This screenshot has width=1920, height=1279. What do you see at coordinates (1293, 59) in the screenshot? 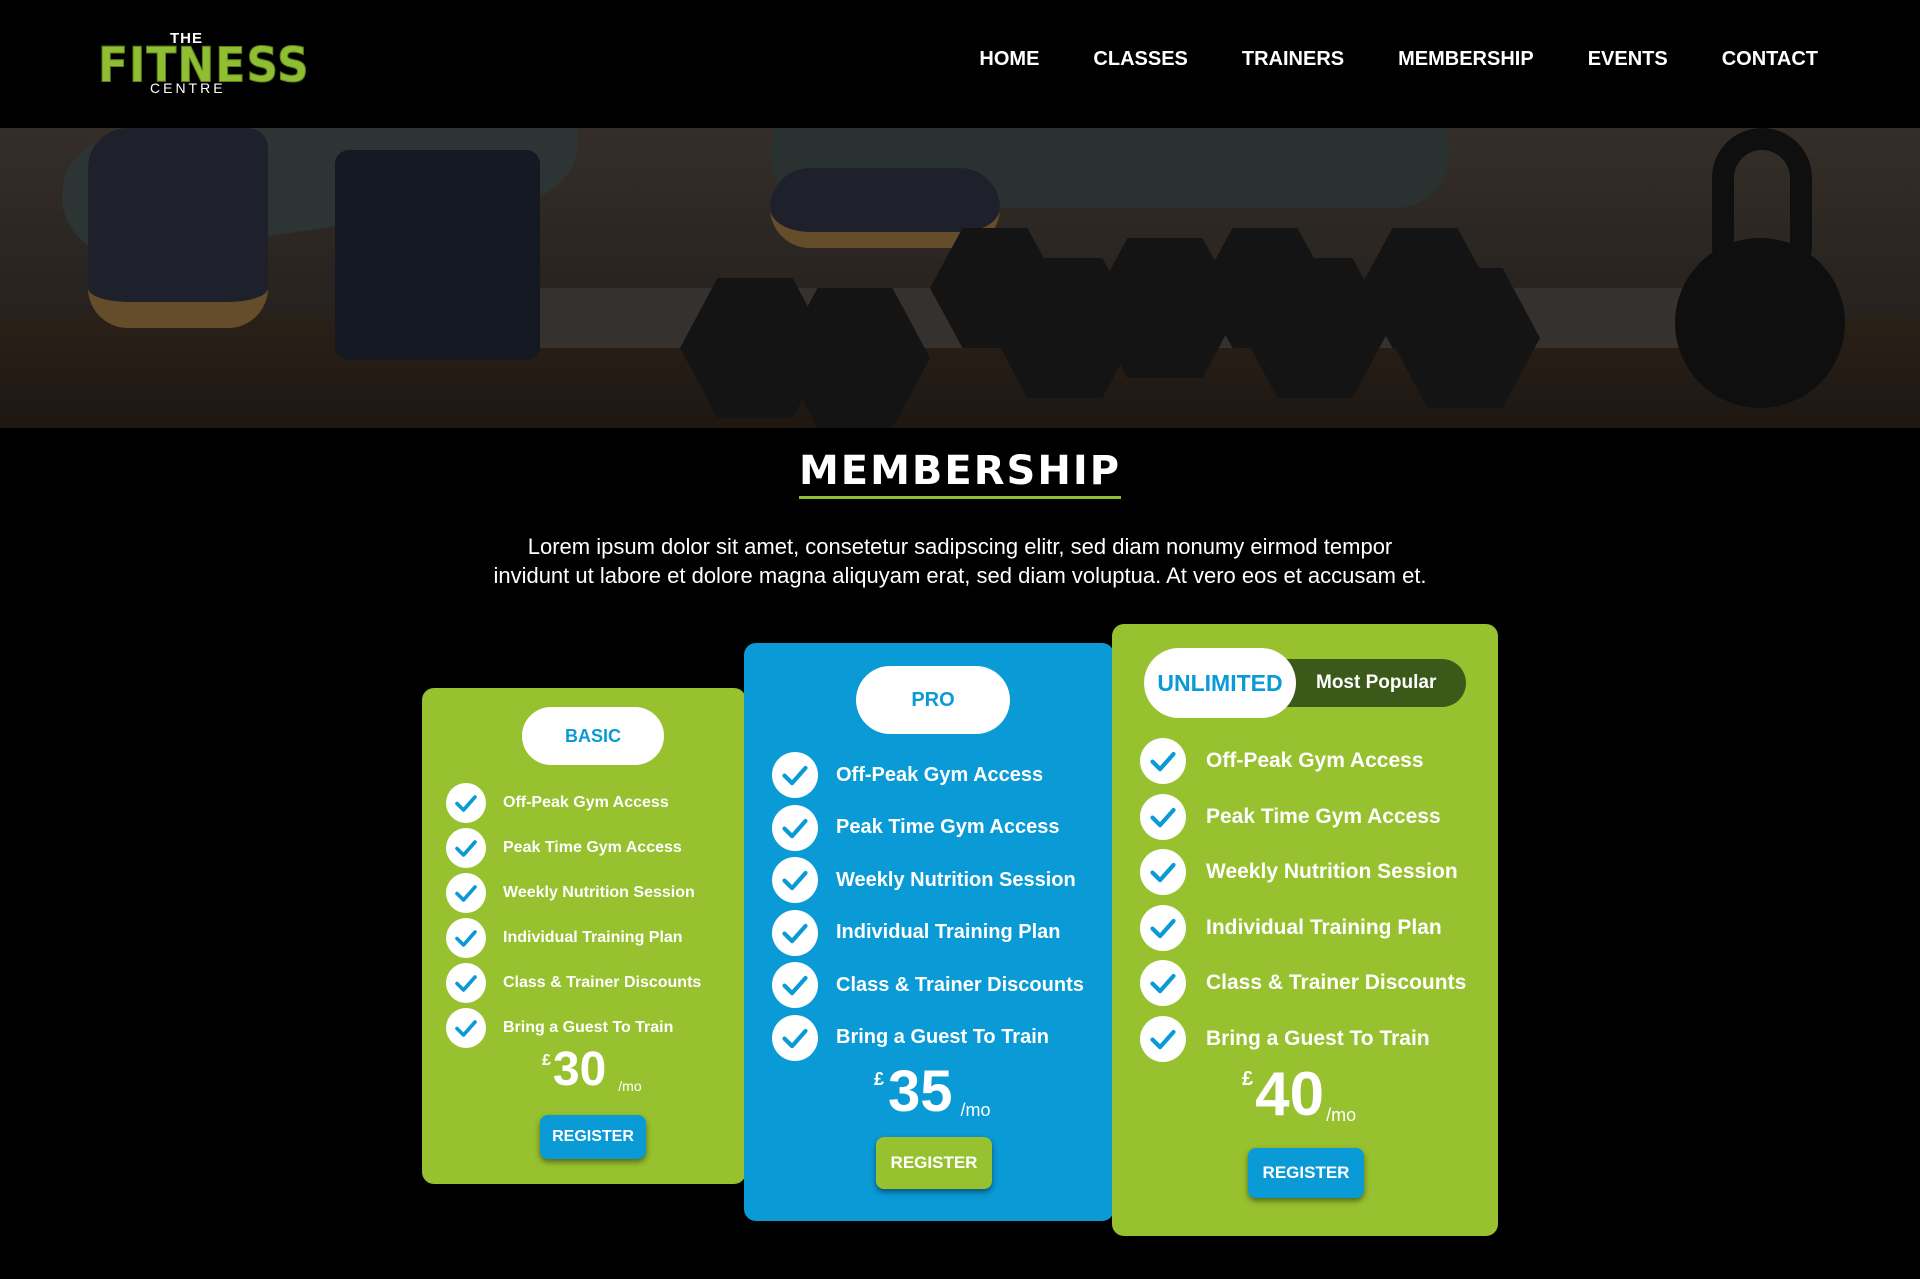
I see `nav-trainers: TRAINERS` at bounding box center [1293, 59].